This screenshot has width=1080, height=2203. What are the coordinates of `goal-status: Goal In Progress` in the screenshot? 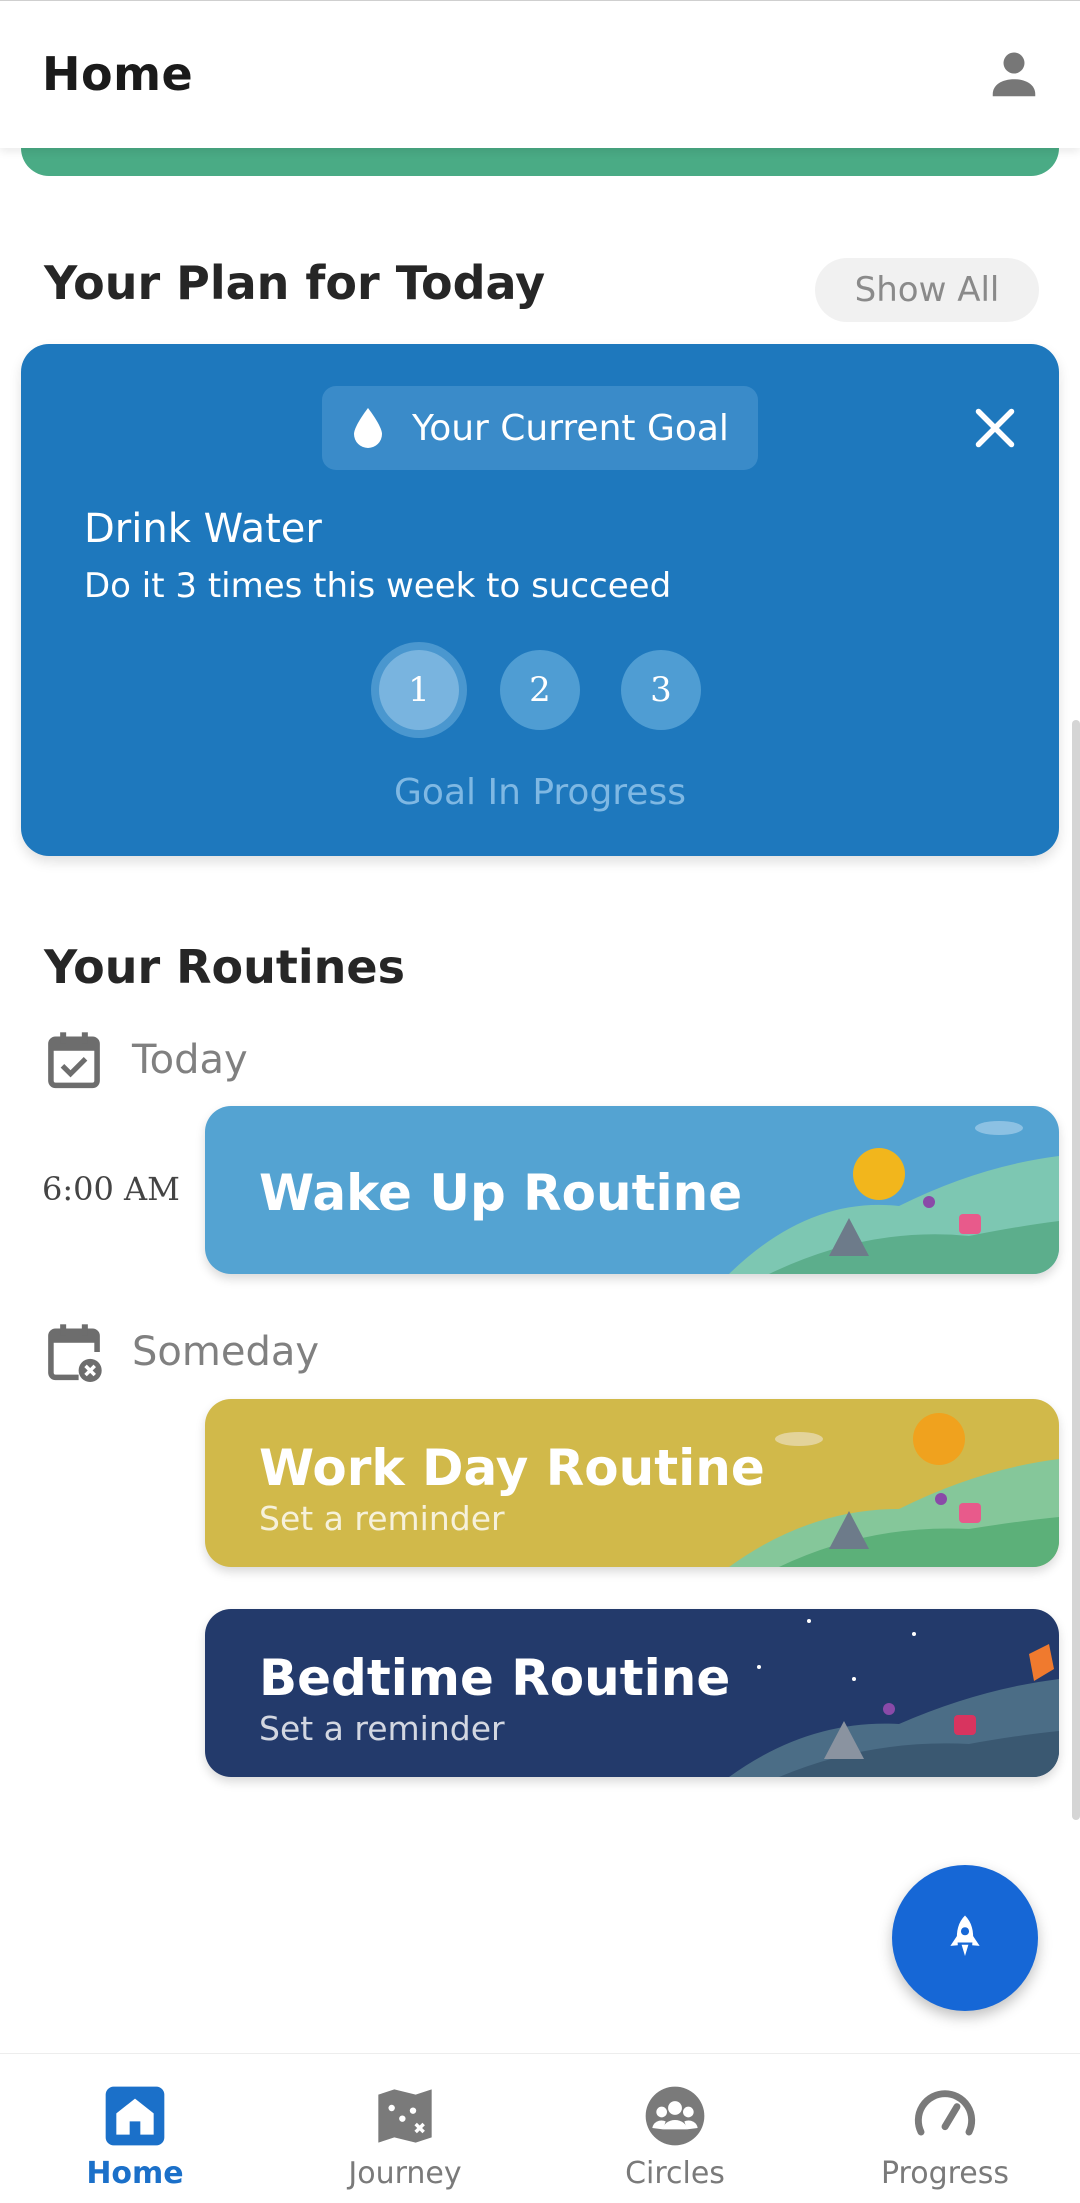 It's located at (540, 792).